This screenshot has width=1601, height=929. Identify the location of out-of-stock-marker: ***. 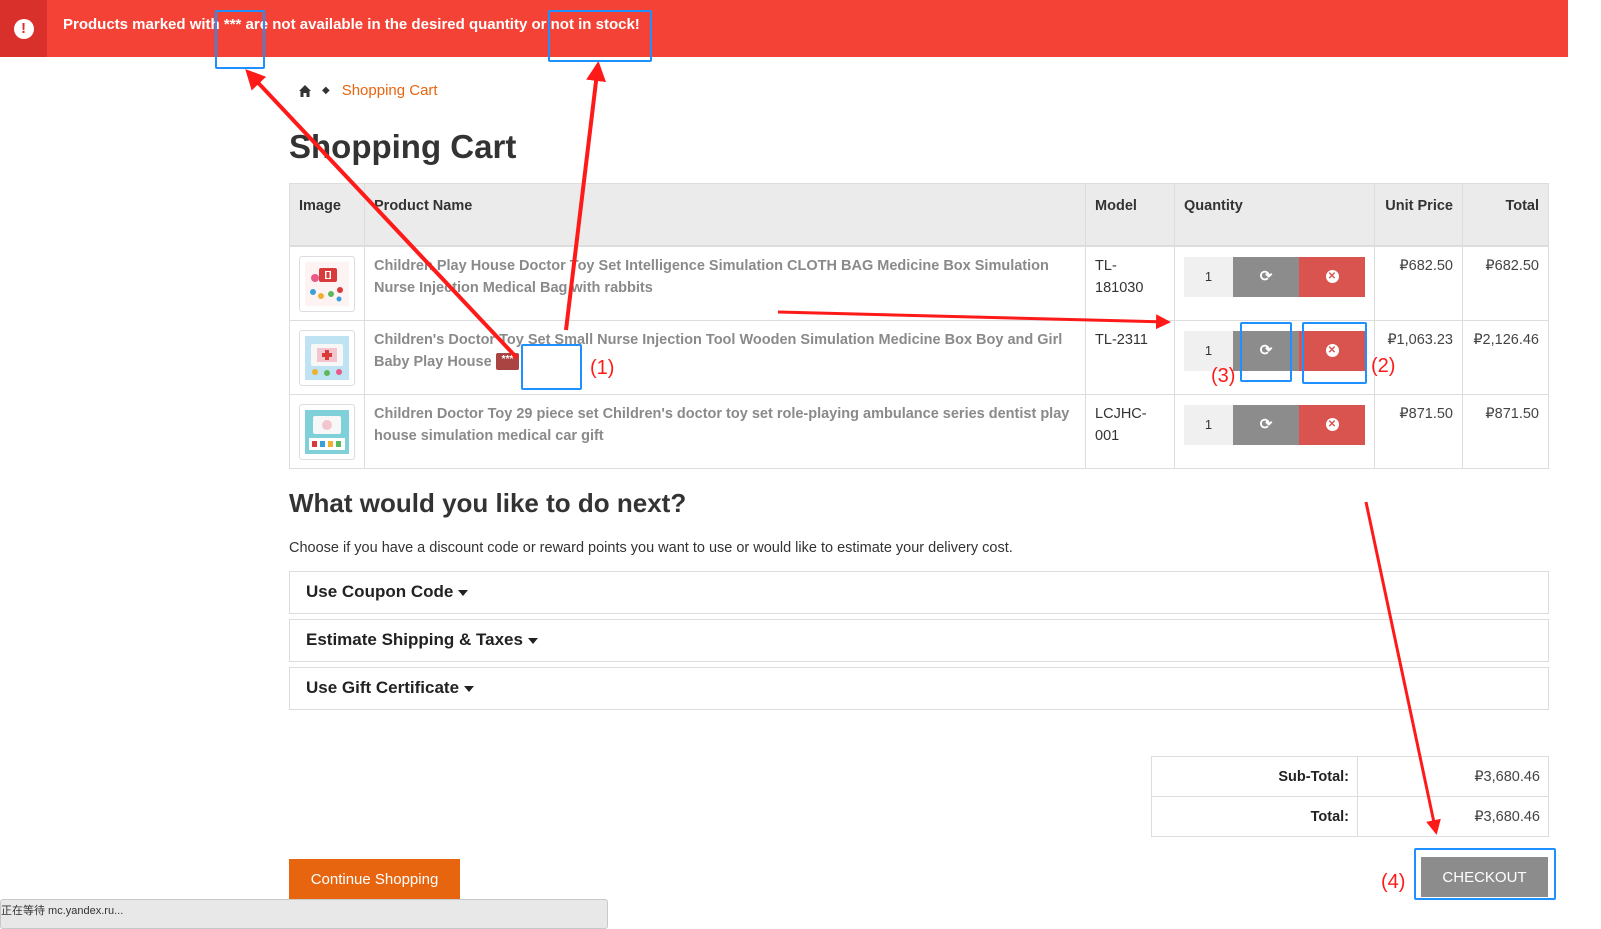
(507, 362).